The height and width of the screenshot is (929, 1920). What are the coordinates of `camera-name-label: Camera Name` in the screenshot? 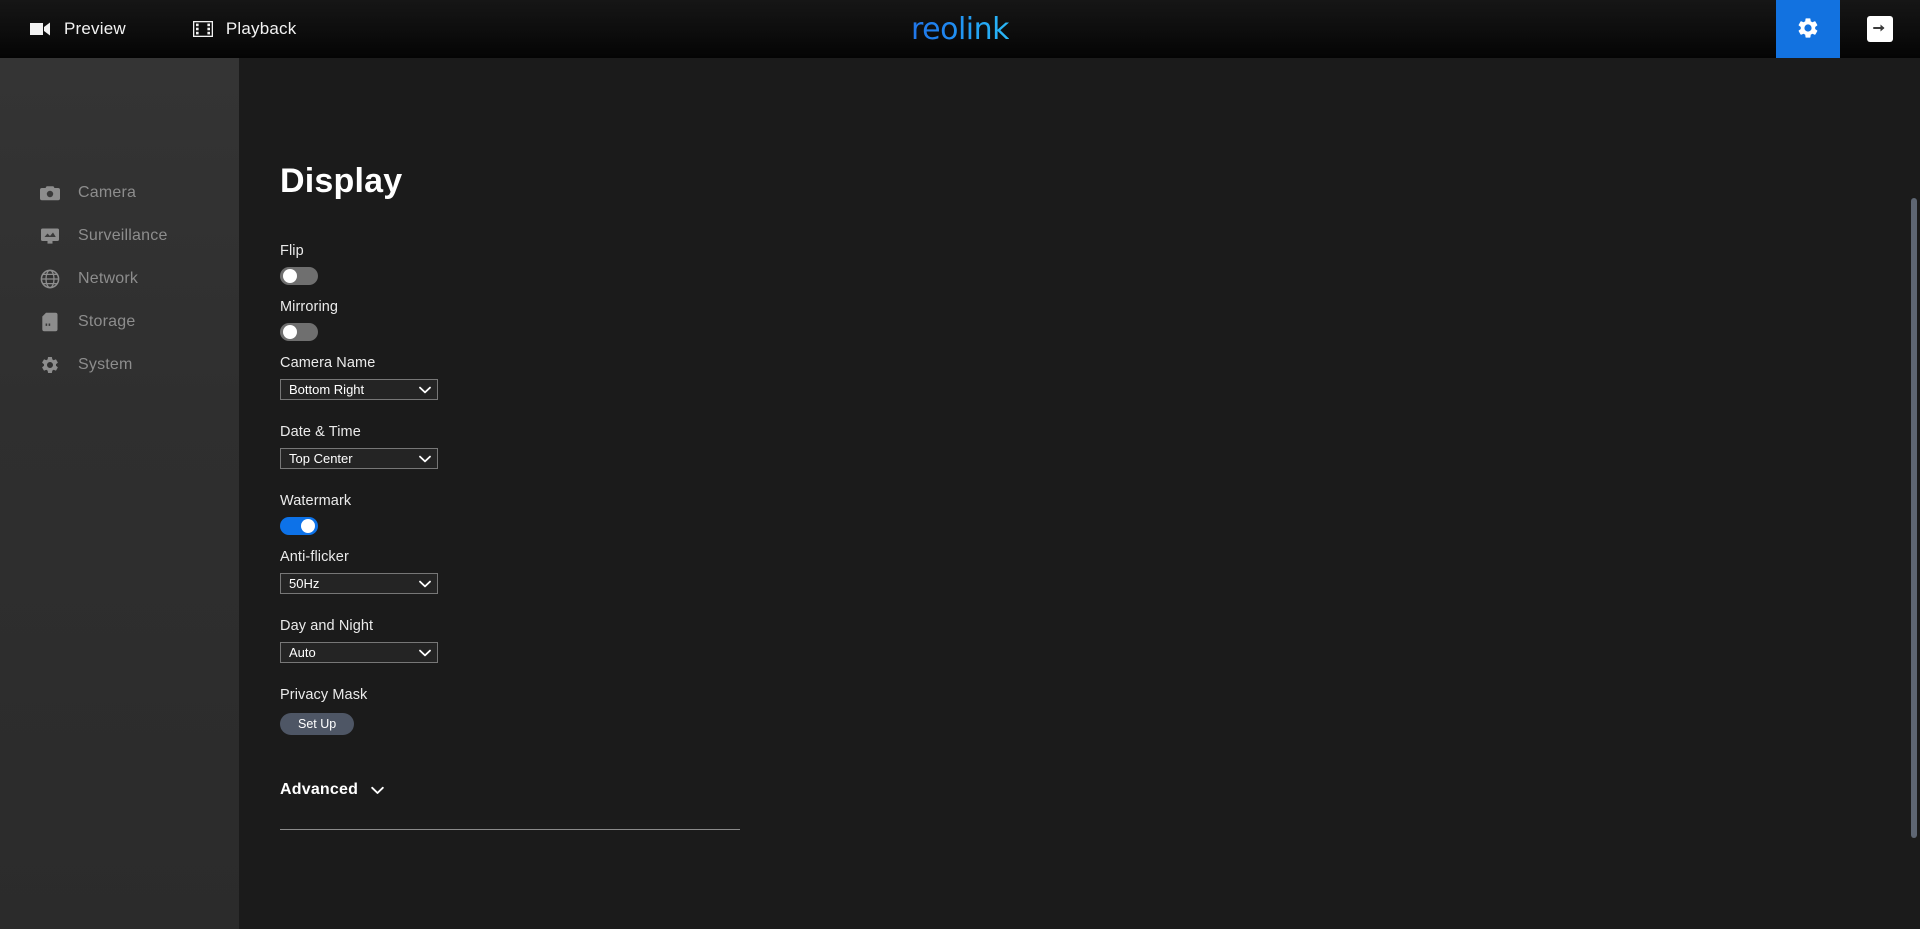 It's located at (328, 363).